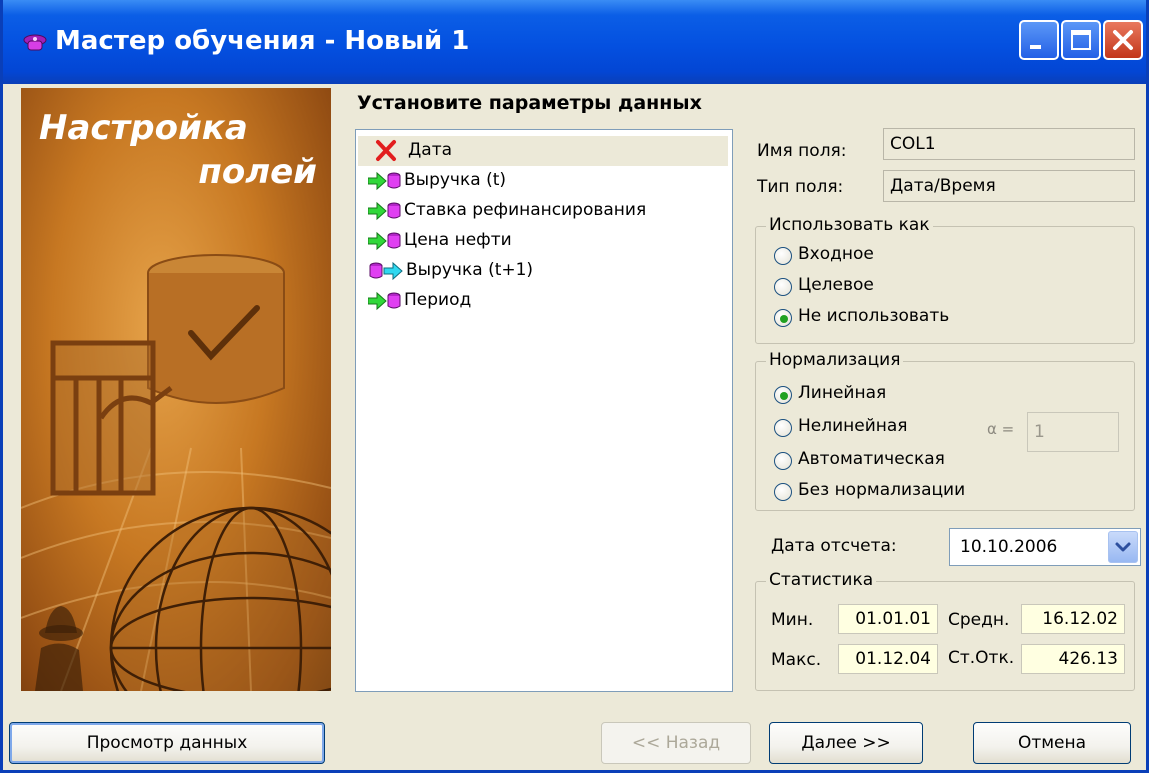 The image size is (1149, 773). Describe the element at coordinates (1052, 743) in the screenshot. I see `cancel-button: Отмена` at that location.